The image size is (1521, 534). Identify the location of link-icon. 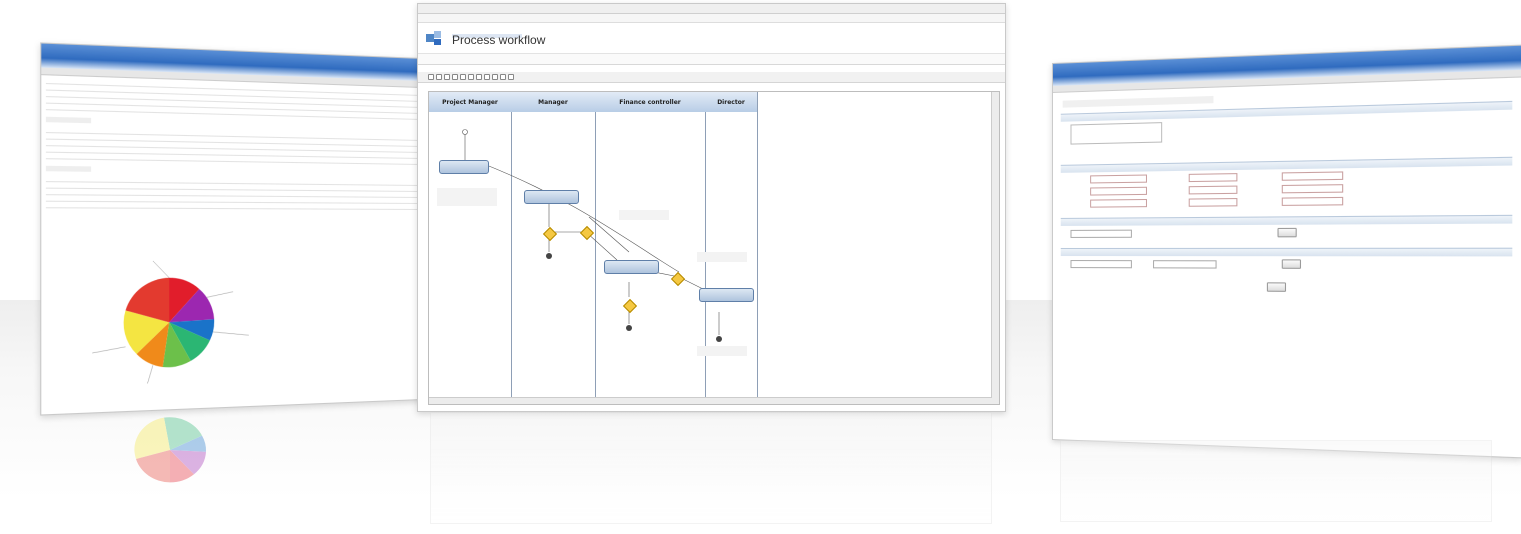
(503, 77).